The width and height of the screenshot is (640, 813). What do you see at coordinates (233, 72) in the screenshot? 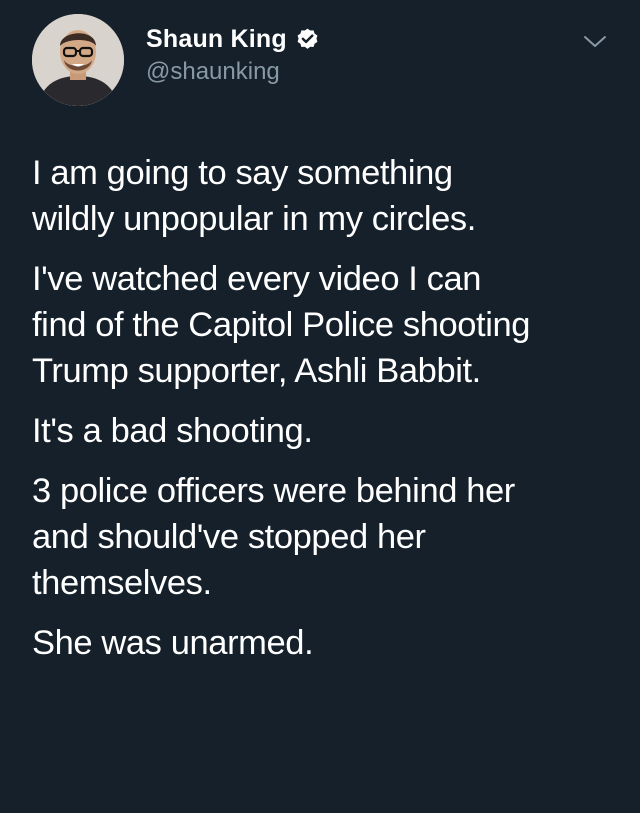
I see `author-handle: @shaunking` at bounding box center [233, 72].